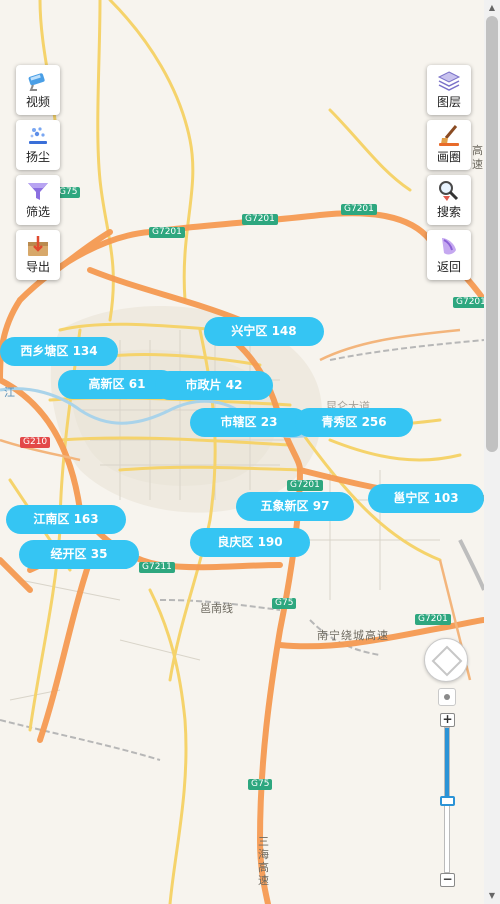 The width and height of the screenshot is (500, 904). I want to click on map-label-right-su: 速, so click(477, 164).